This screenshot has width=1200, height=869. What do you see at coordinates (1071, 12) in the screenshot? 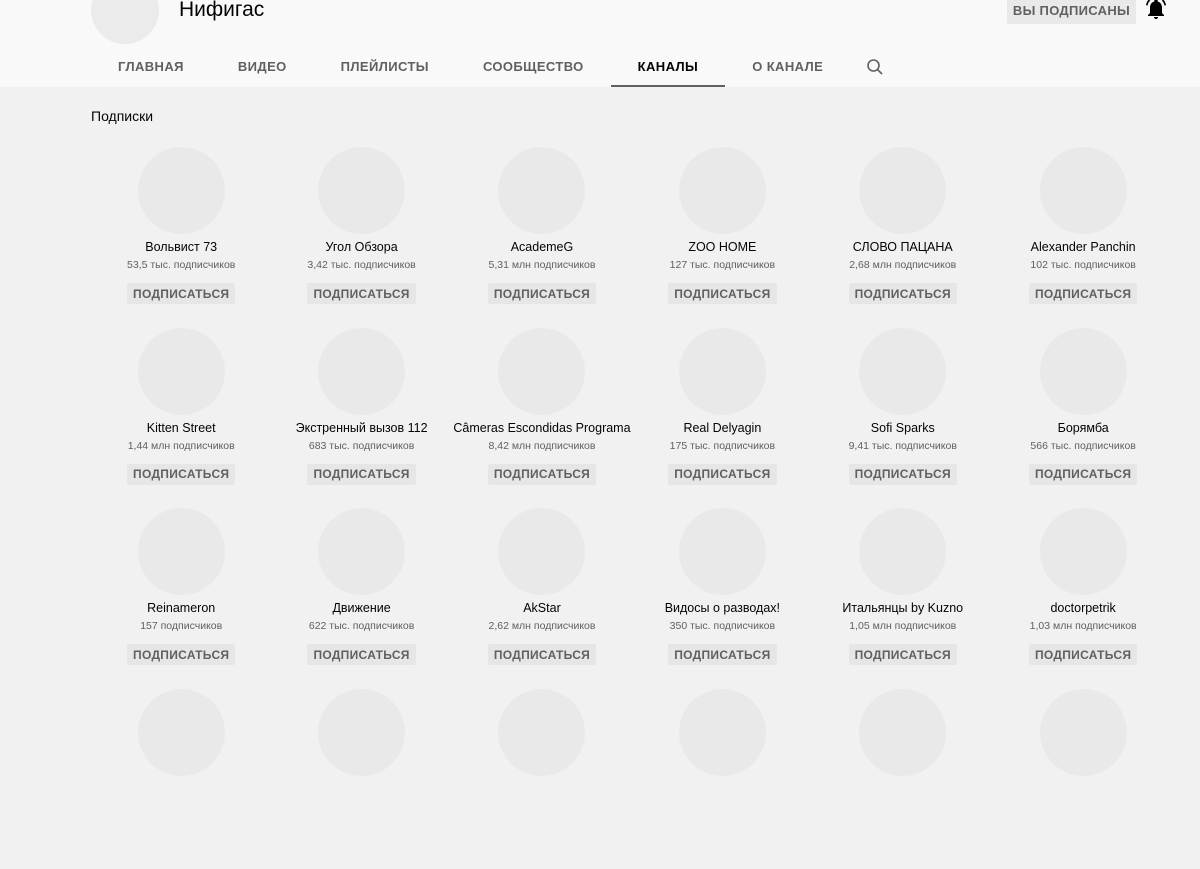
I see `subscribed-button: ВЫ ПОДПИСАНЫ` at bounding box center [1071, 12].